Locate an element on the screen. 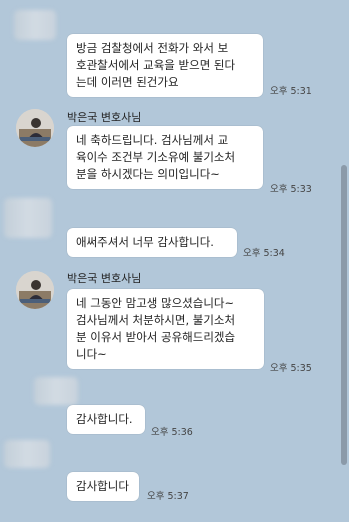 The height and width of the screenshot is (522, 349). message-bubble: 감사합니다 is located at coordinates (103, 486).